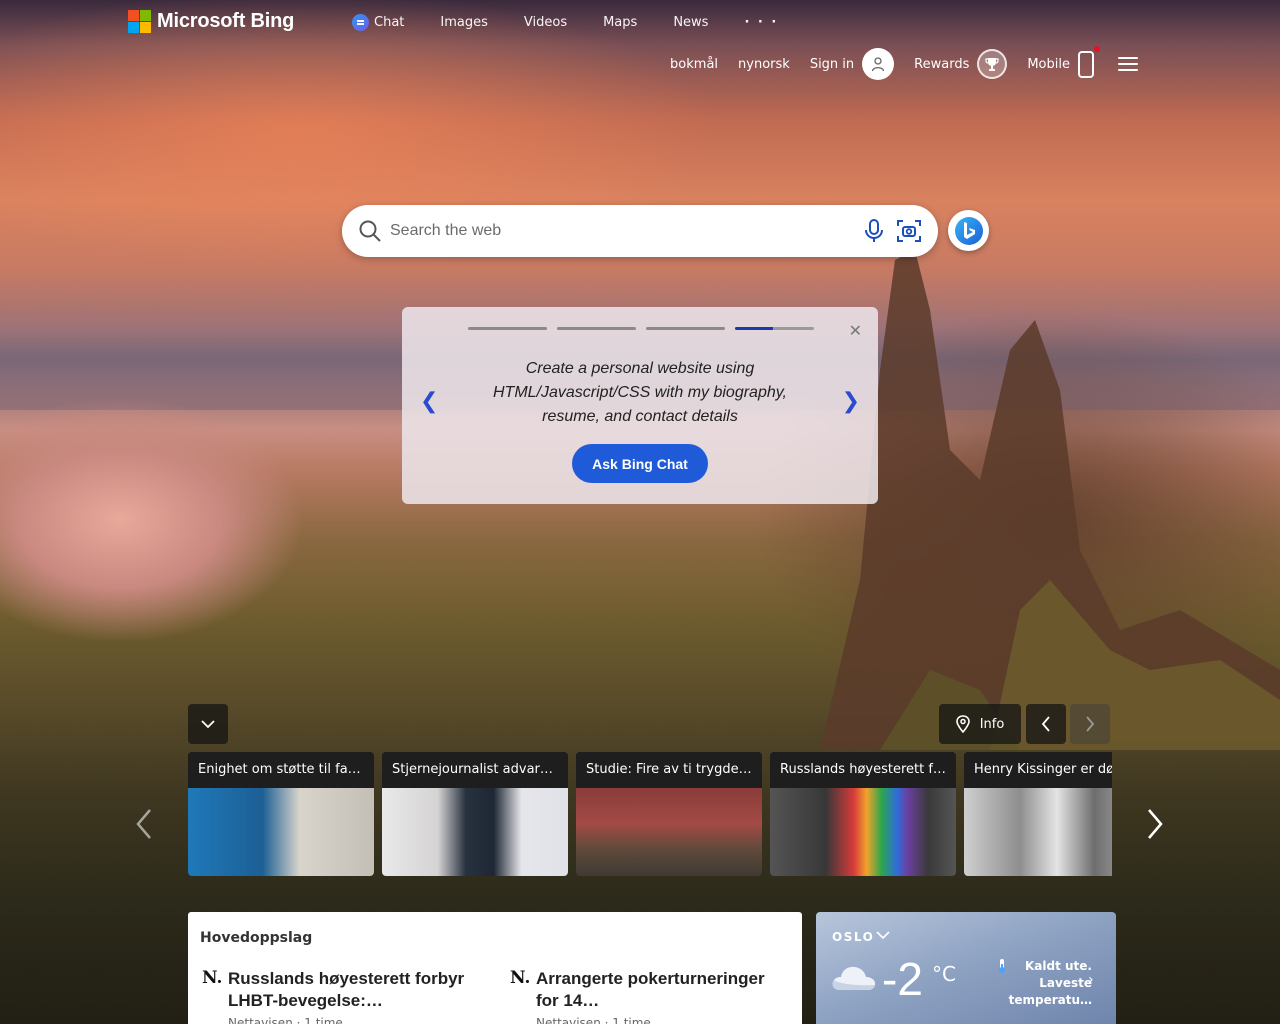 The width and height of the screenshot is (1280, 1024). What do you see at coordinates (854, 978) in the screenshot?
I see `cloudy-weather-icon` at bounding box center [854, 978].